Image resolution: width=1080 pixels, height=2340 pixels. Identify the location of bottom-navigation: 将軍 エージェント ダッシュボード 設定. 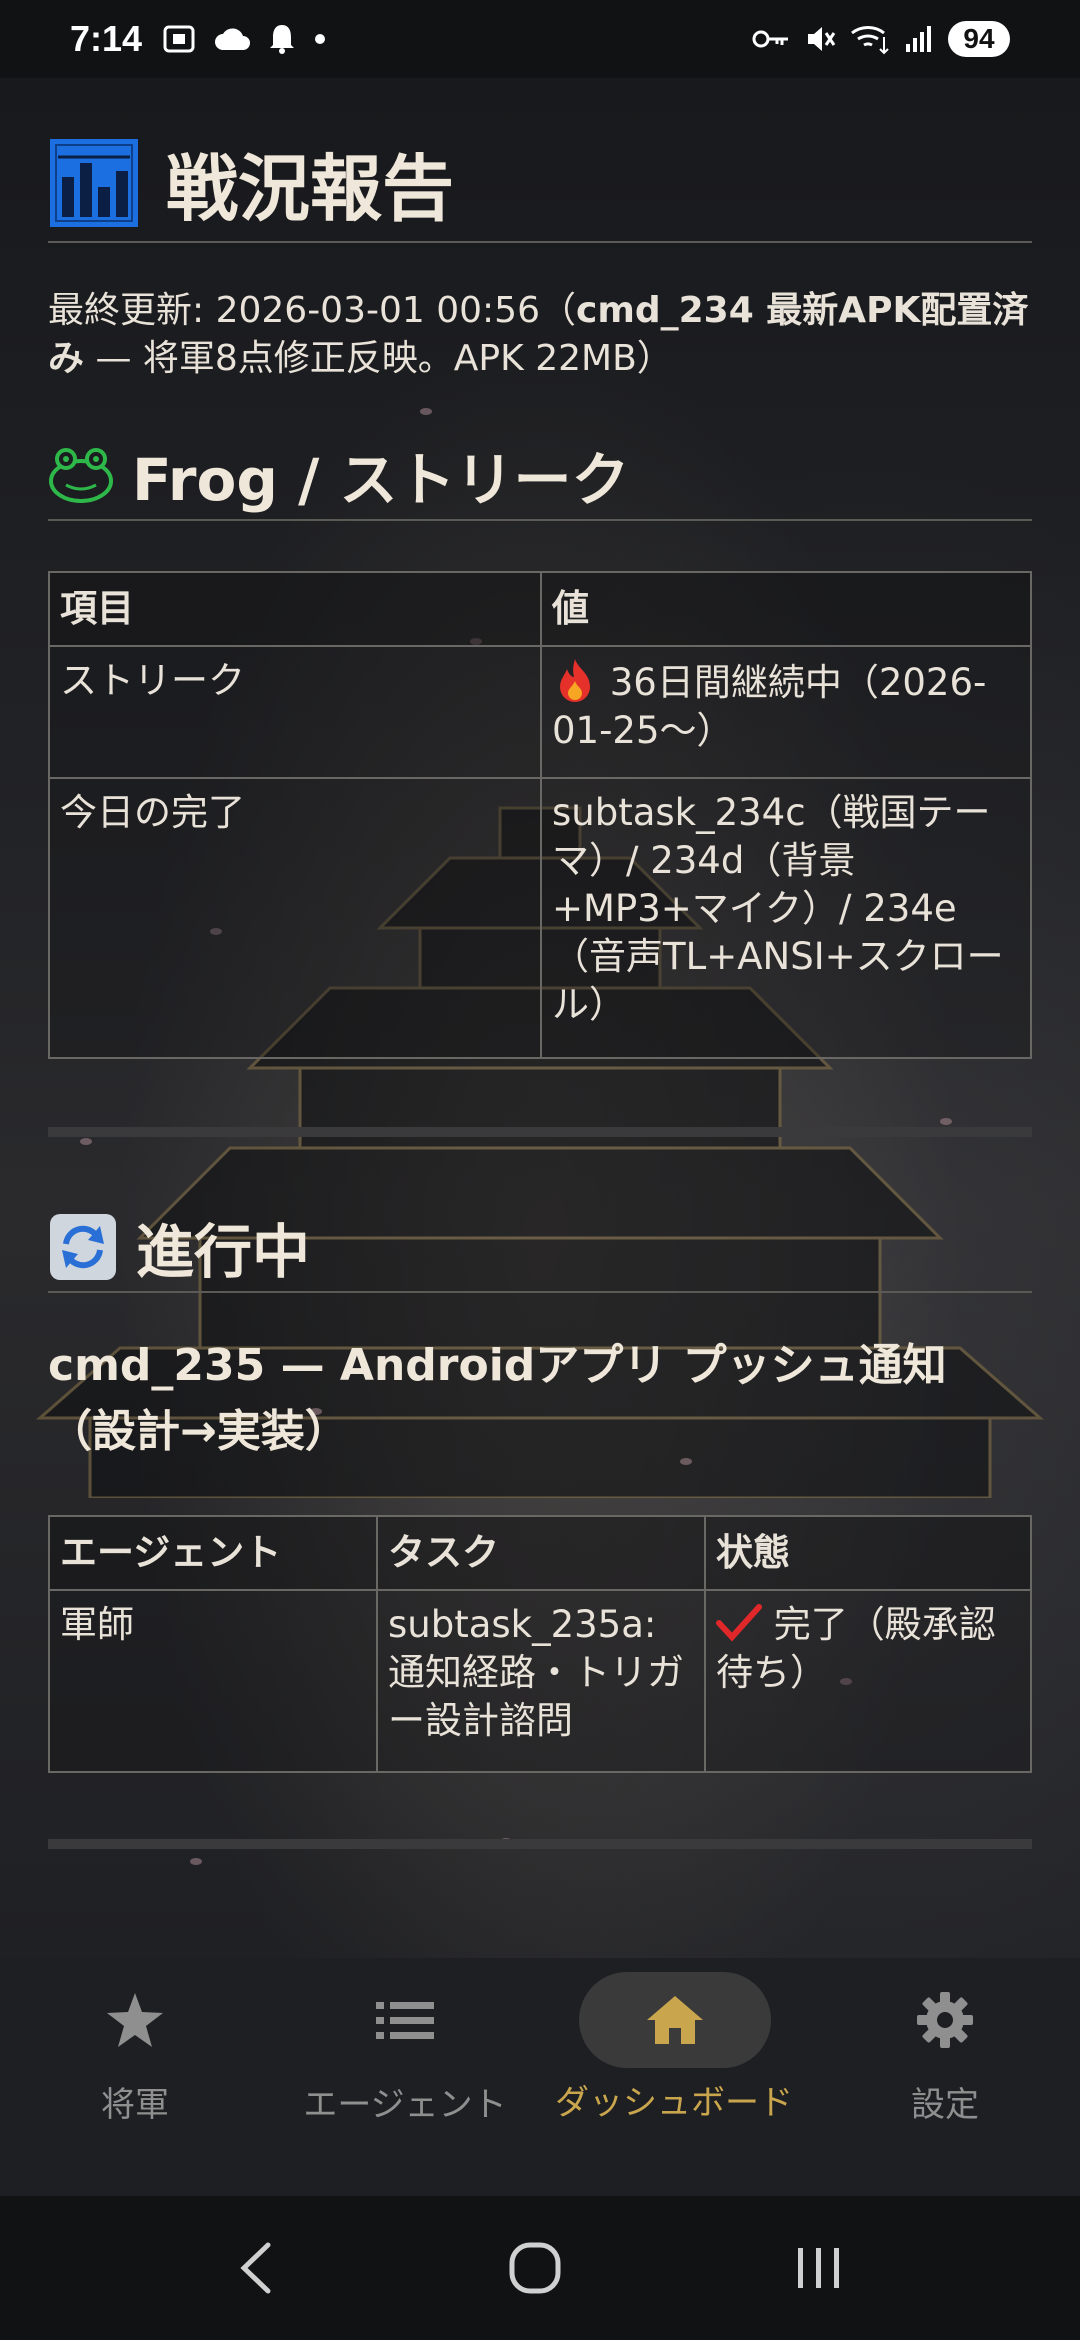
(540, 2077).